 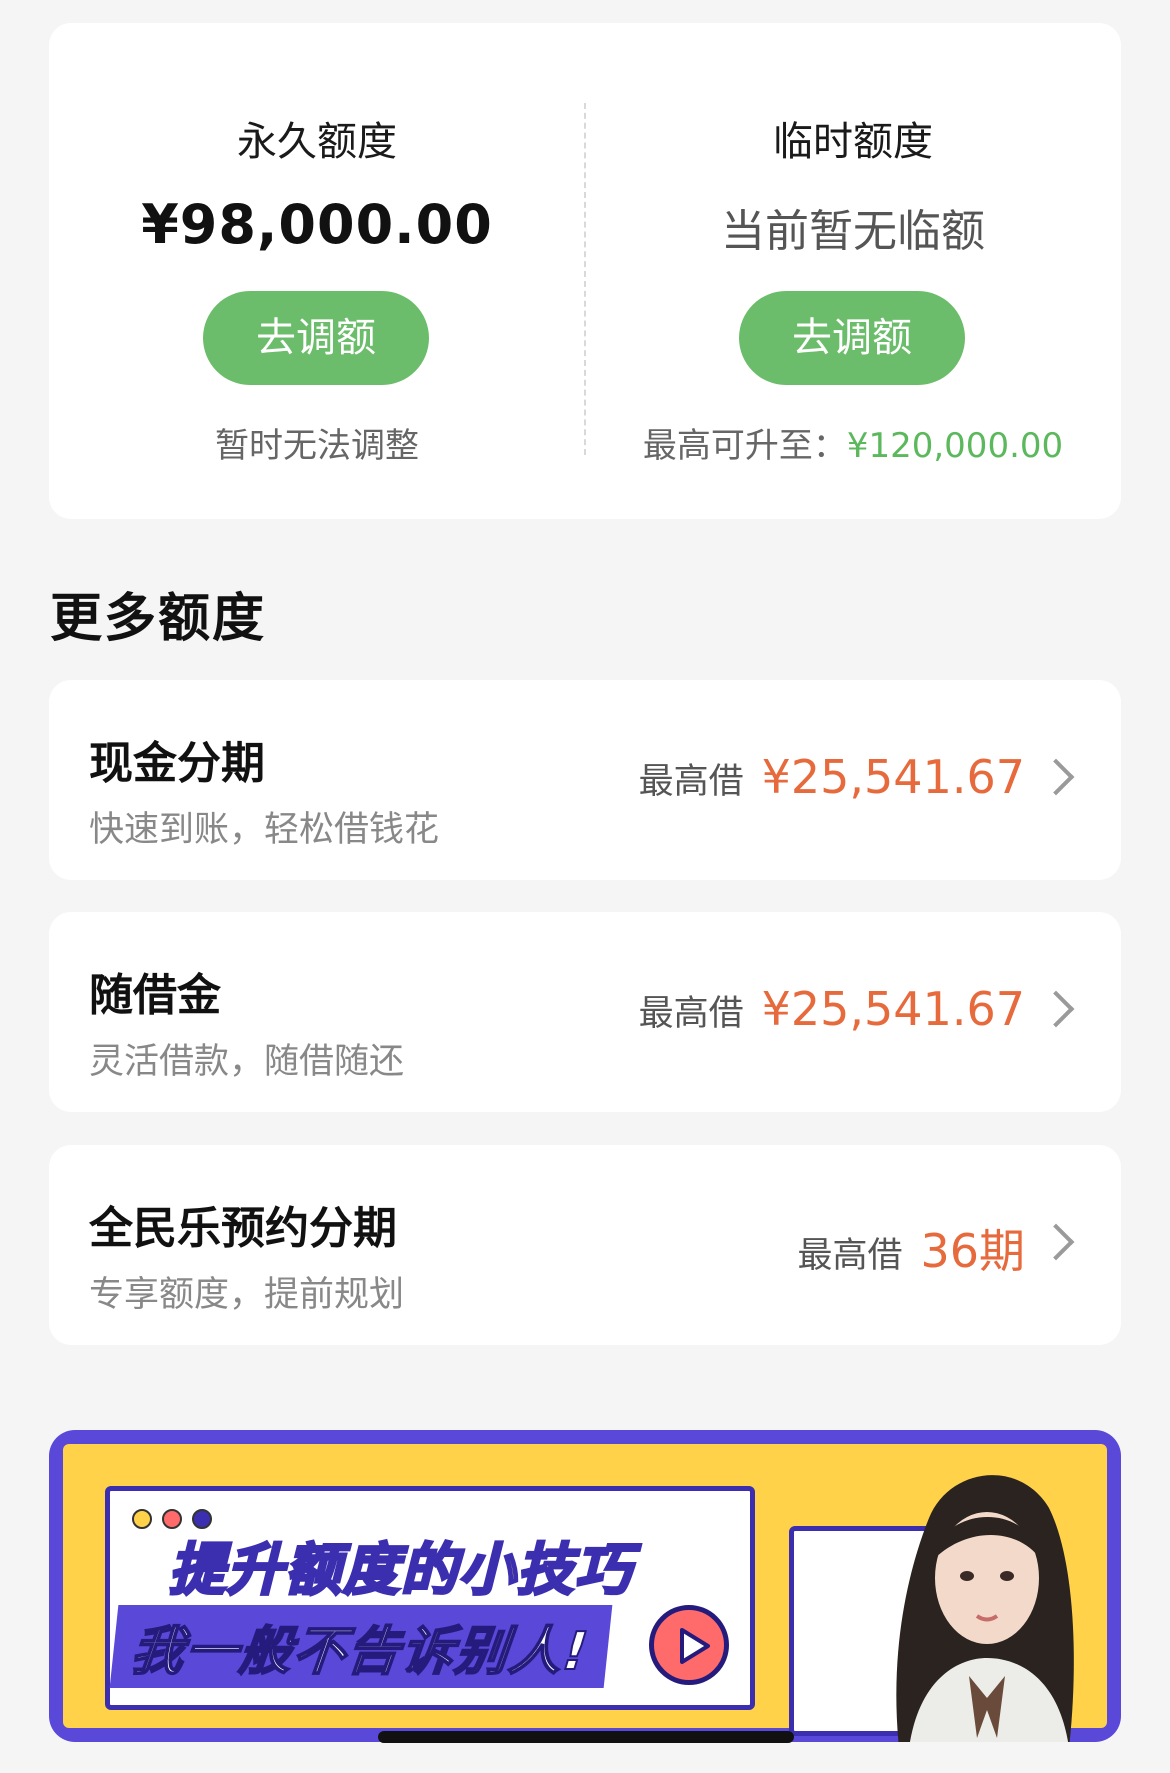 What do you see at coordinates (955, 446) in the screenshot?
I see `temporary-note-value: ¥120,000.00` at bounding box center [955, 446].